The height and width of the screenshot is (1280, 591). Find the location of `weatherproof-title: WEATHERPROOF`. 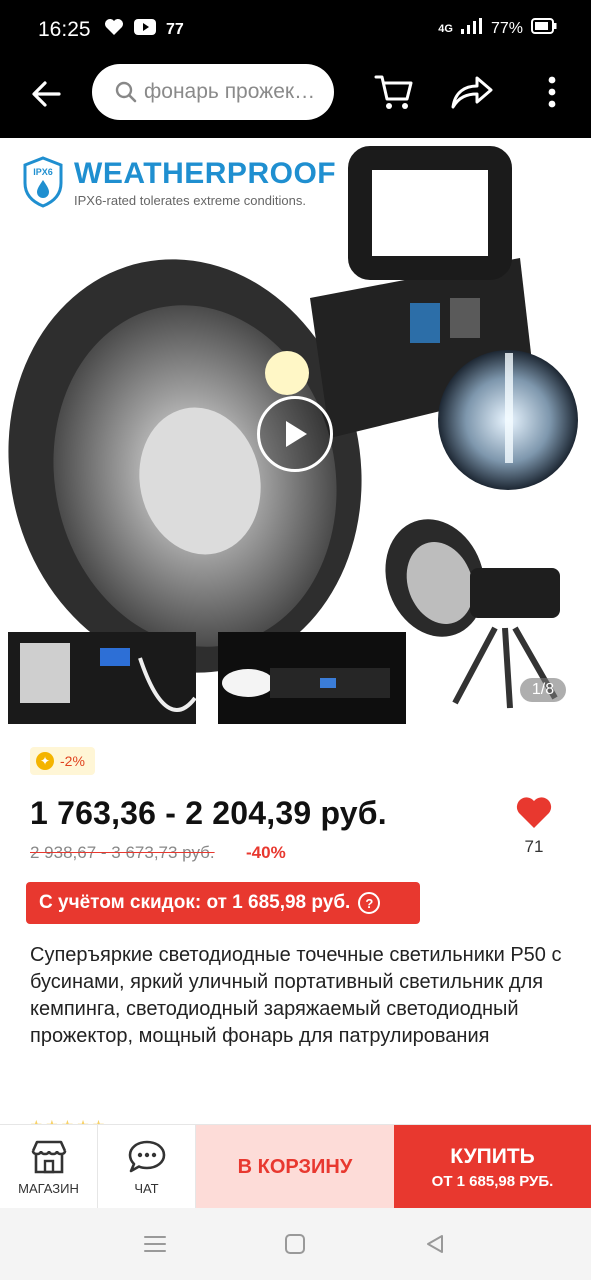

weatherproof-title: WEATHERPROOF is located at coordinates (205, 173).